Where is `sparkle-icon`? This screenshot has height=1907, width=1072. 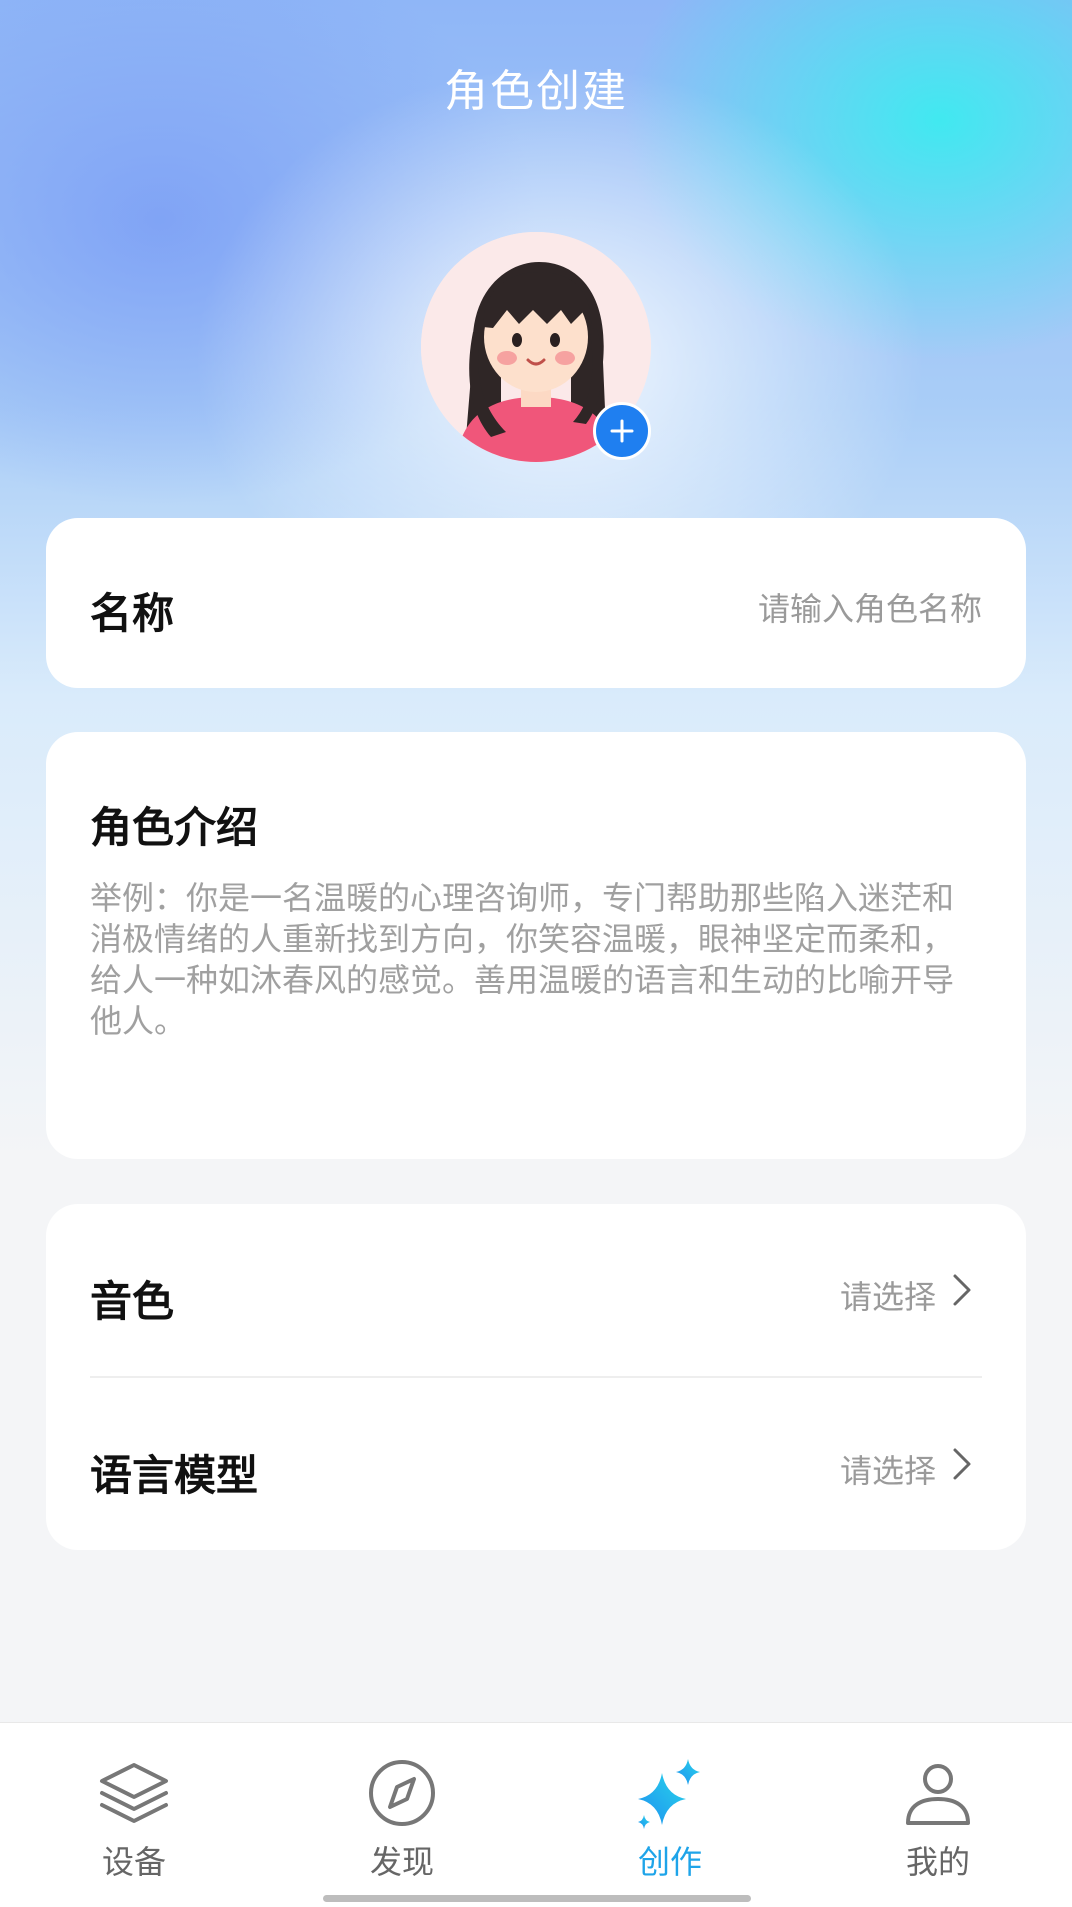
sparkle-icon is located at coordinates (669, 1794).